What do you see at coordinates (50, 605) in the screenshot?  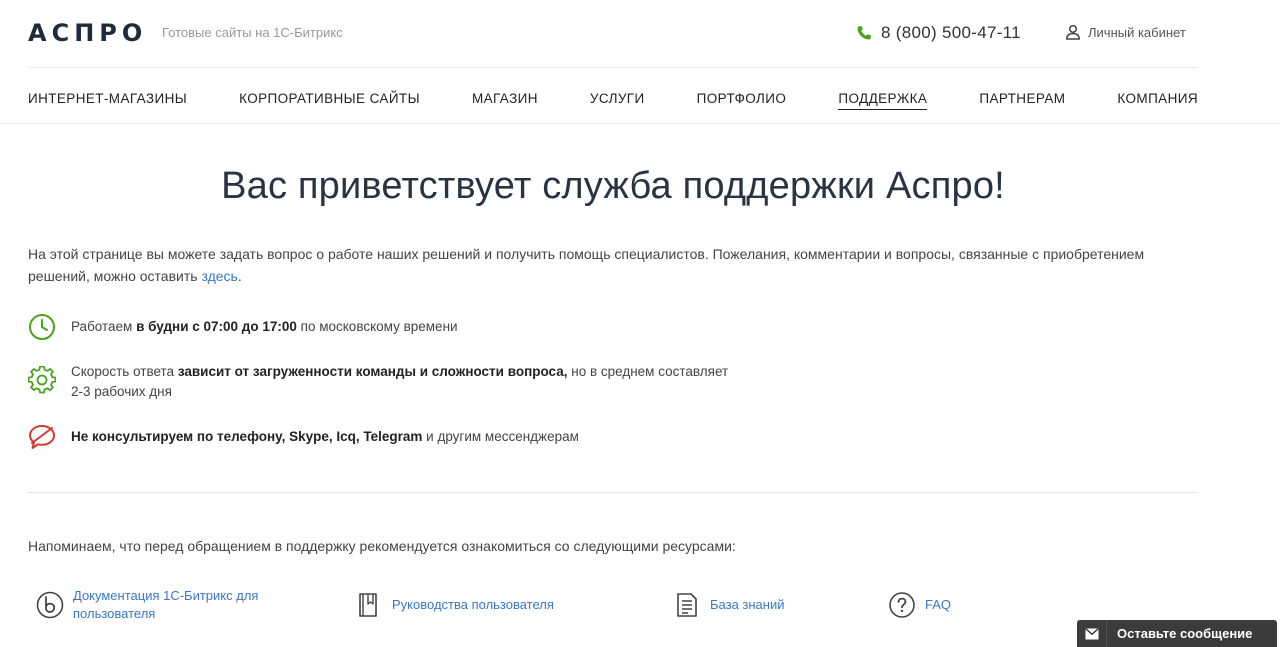 I see `bitrix-icon` at bounding box center [50, 605].